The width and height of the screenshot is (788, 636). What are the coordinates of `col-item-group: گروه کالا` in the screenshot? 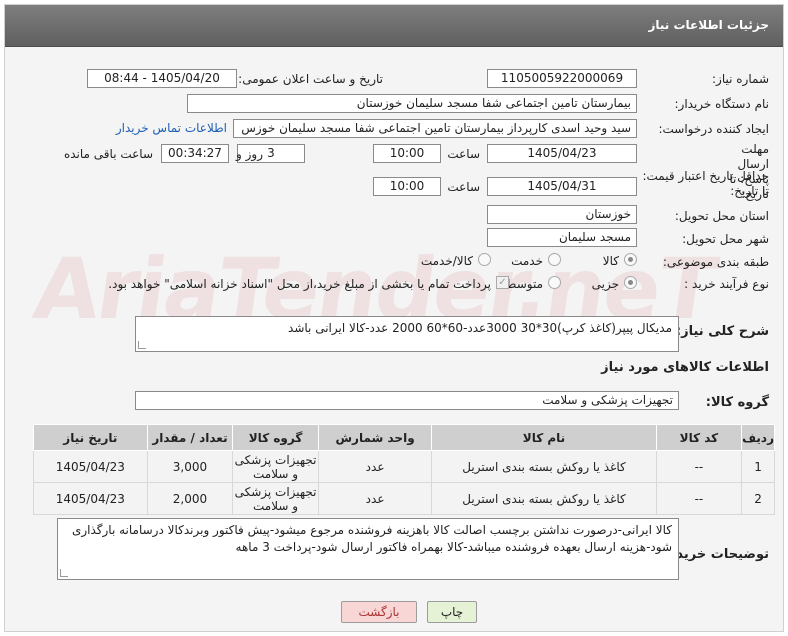 It's located at (275, 437).